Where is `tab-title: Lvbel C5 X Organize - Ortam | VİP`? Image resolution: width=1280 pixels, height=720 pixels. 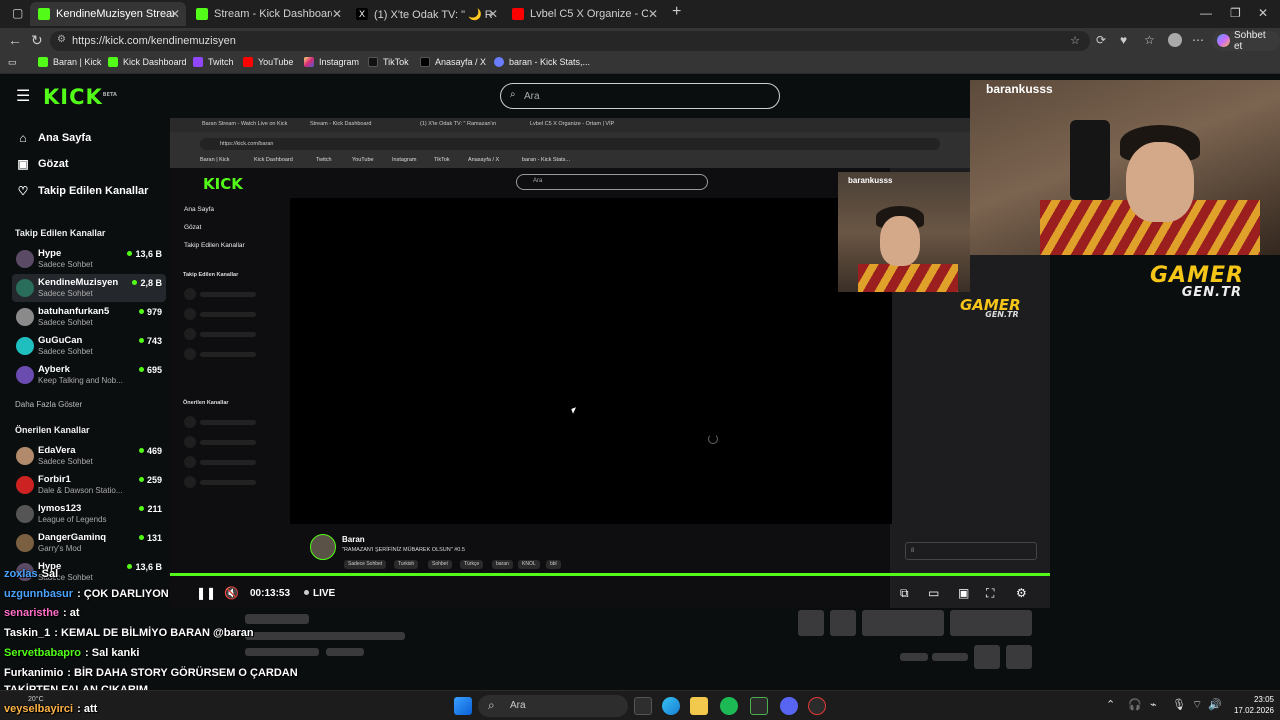 tab-title: Lvbel C5 X Organize - Ortam | VİP is located at coordinates (589, 14).